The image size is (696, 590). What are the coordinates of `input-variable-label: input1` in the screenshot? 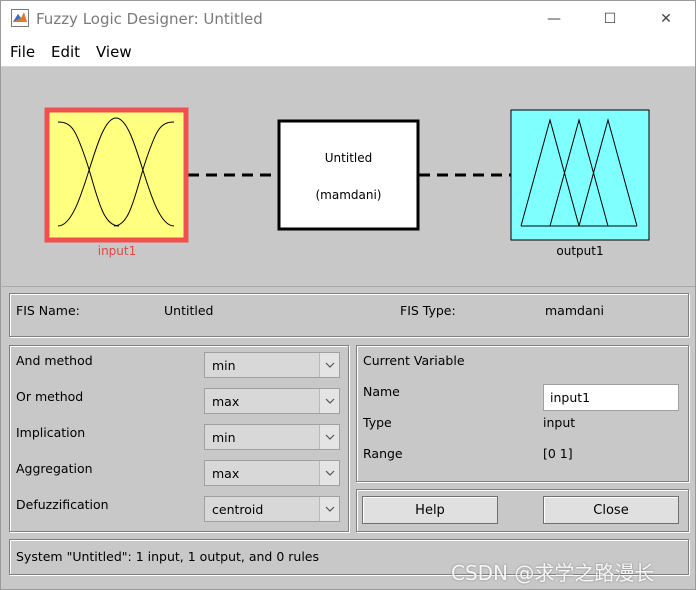 It's located at (117, 251).